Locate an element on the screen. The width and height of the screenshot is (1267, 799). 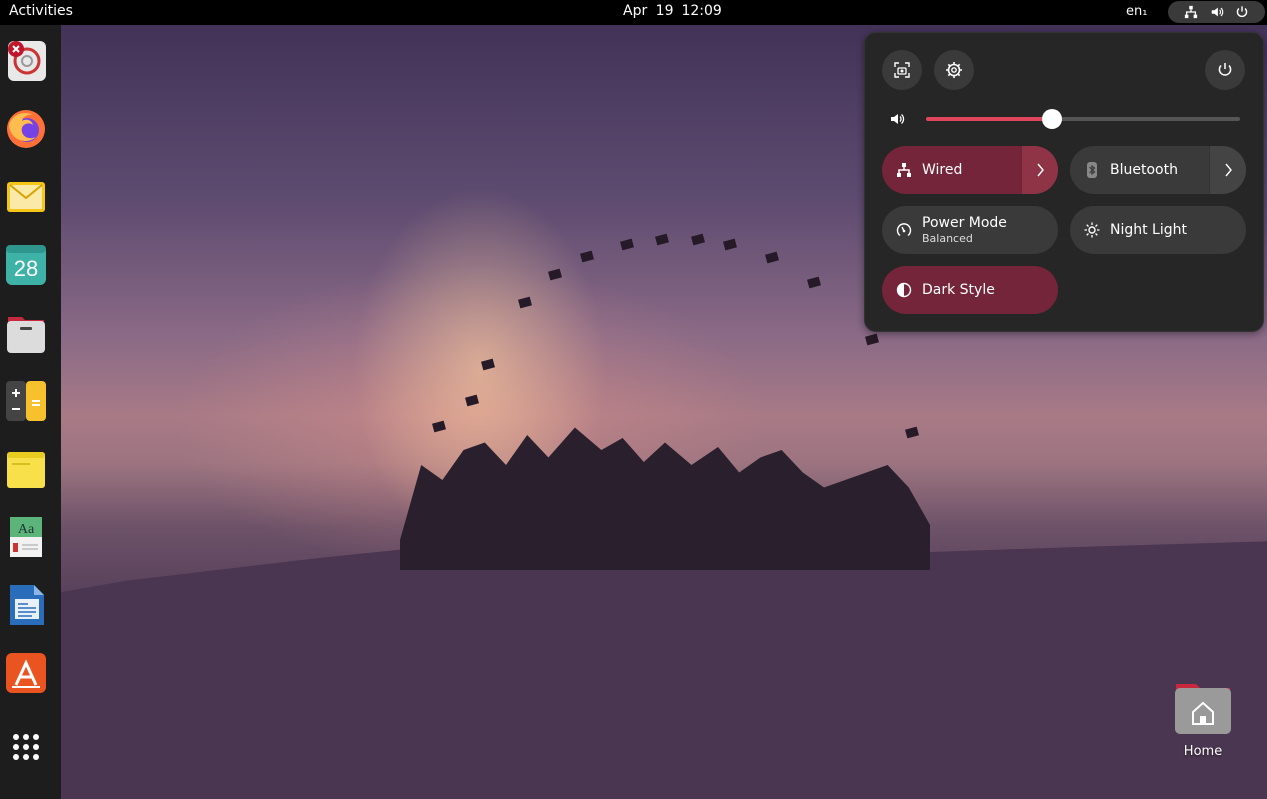
tile-power-mode: Power Mode Balanced is located at coordinates (970, 230).